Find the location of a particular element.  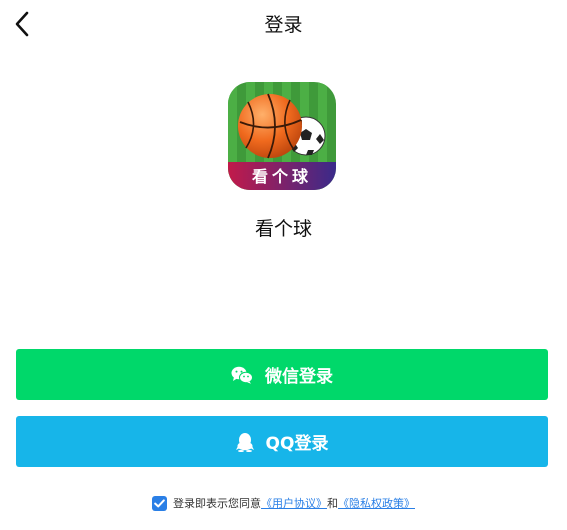

logo-text: 看个球 is located at coordinates (281, 176).